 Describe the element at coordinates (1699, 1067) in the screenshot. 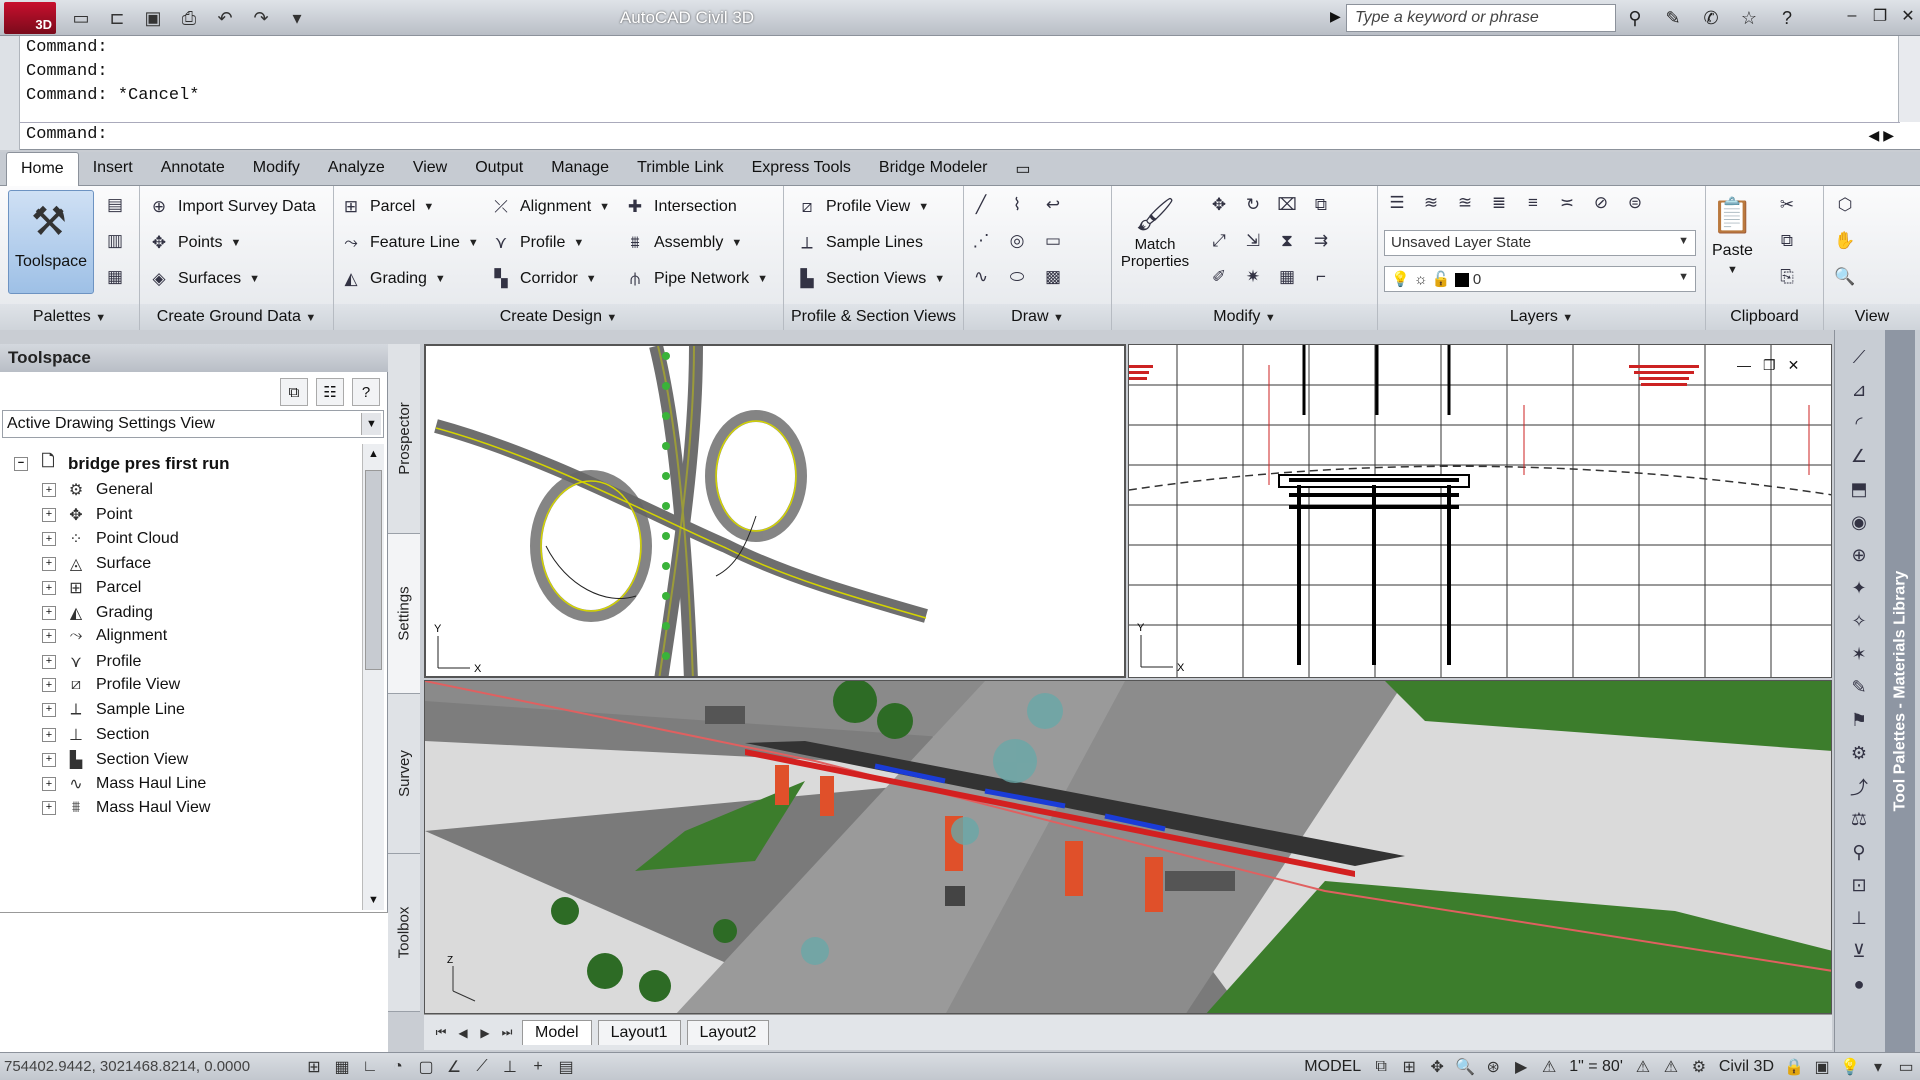

I see `workspace-gear-icon: ⚙` at that location.